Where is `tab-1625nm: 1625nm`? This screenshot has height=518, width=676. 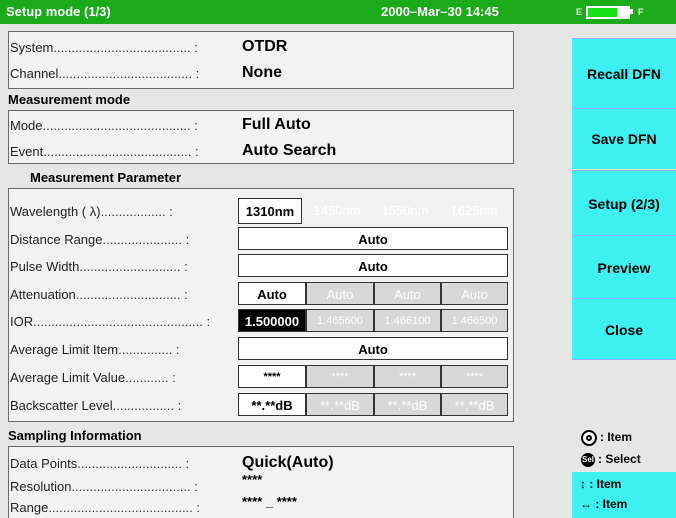
tab-1625nm: 1625nm is located at coordinates (474, 211).